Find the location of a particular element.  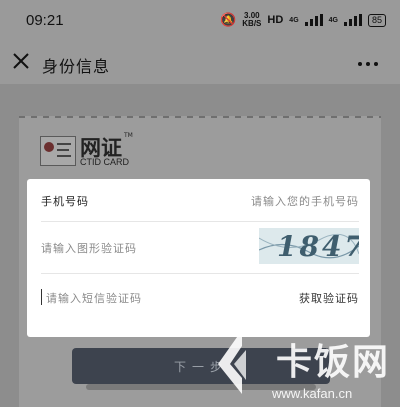

network-speed-unit: KB/S is located at coordinates (252, 23).